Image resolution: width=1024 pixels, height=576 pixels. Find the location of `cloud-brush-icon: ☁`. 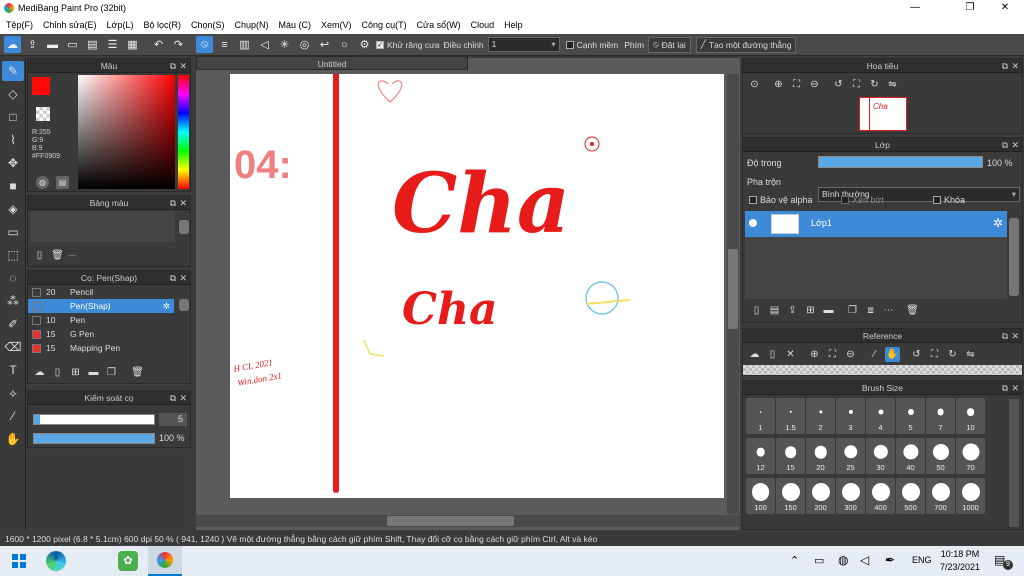

cloud-brush-icon: ☁ is located at coordinates (39, 372).